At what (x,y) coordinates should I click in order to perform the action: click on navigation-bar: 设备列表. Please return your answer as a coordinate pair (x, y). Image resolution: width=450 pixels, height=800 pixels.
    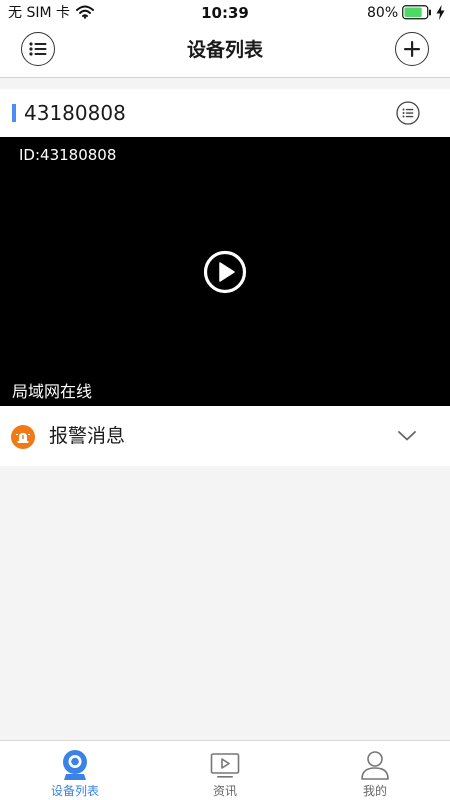
    Looking at the image, I should click on (225, 52).